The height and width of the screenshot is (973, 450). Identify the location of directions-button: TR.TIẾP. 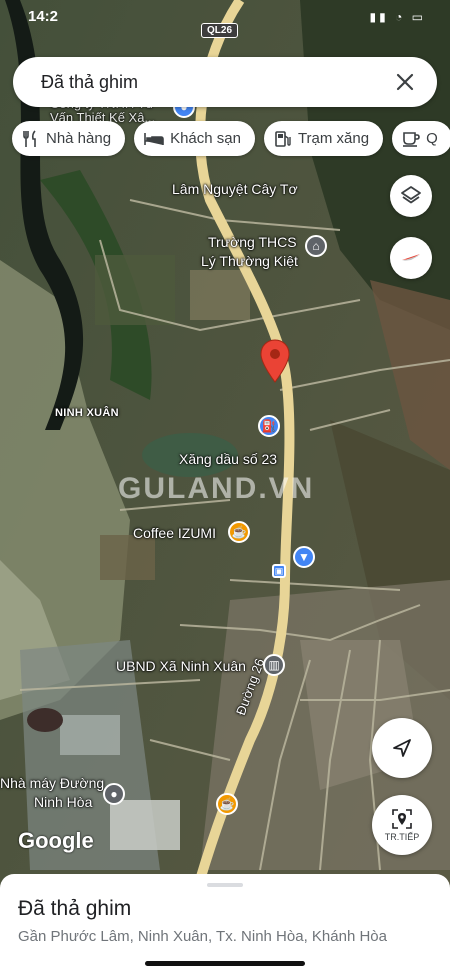
(402, 825).